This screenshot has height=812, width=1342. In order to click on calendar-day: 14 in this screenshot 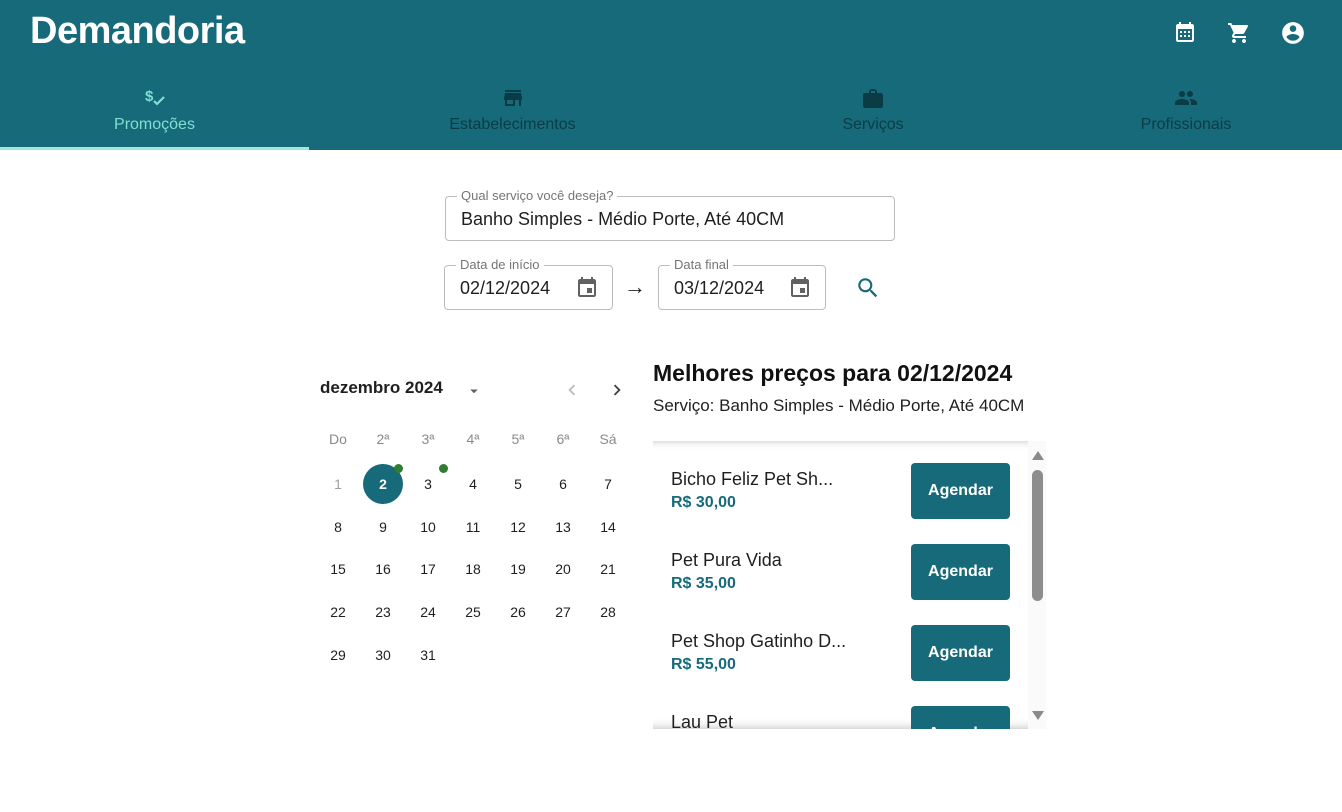, I will do `click(608, 527)`.